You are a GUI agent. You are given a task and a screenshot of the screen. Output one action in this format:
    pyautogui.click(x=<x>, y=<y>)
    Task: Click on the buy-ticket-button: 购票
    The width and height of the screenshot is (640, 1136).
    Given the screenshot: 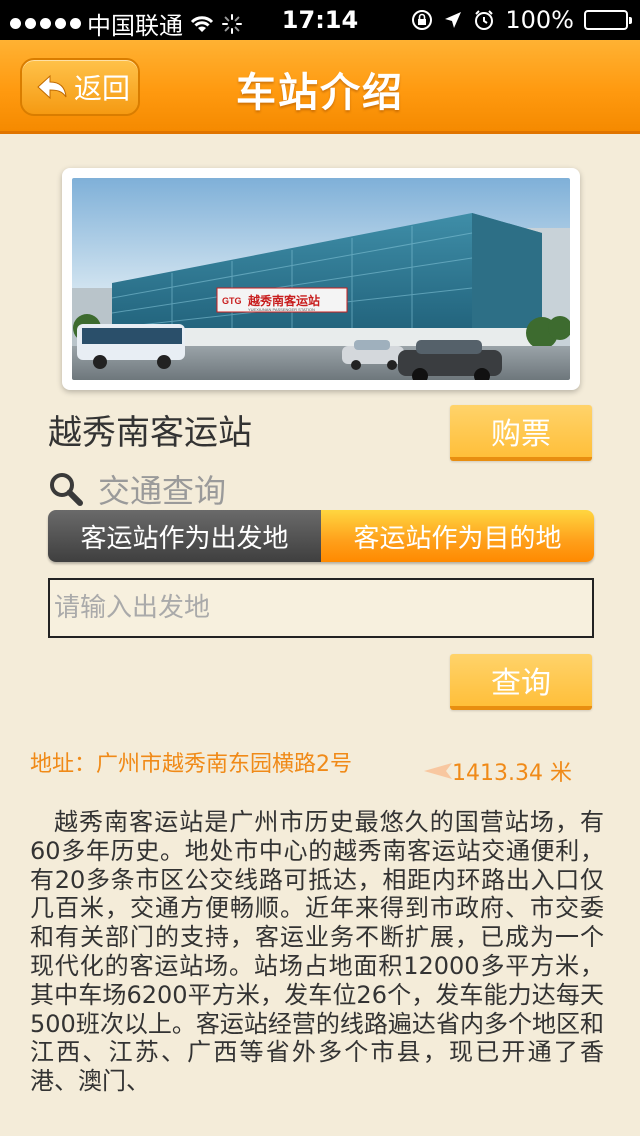 What is the action you would take?
    pyautogui.click(x=521, y=433)
    